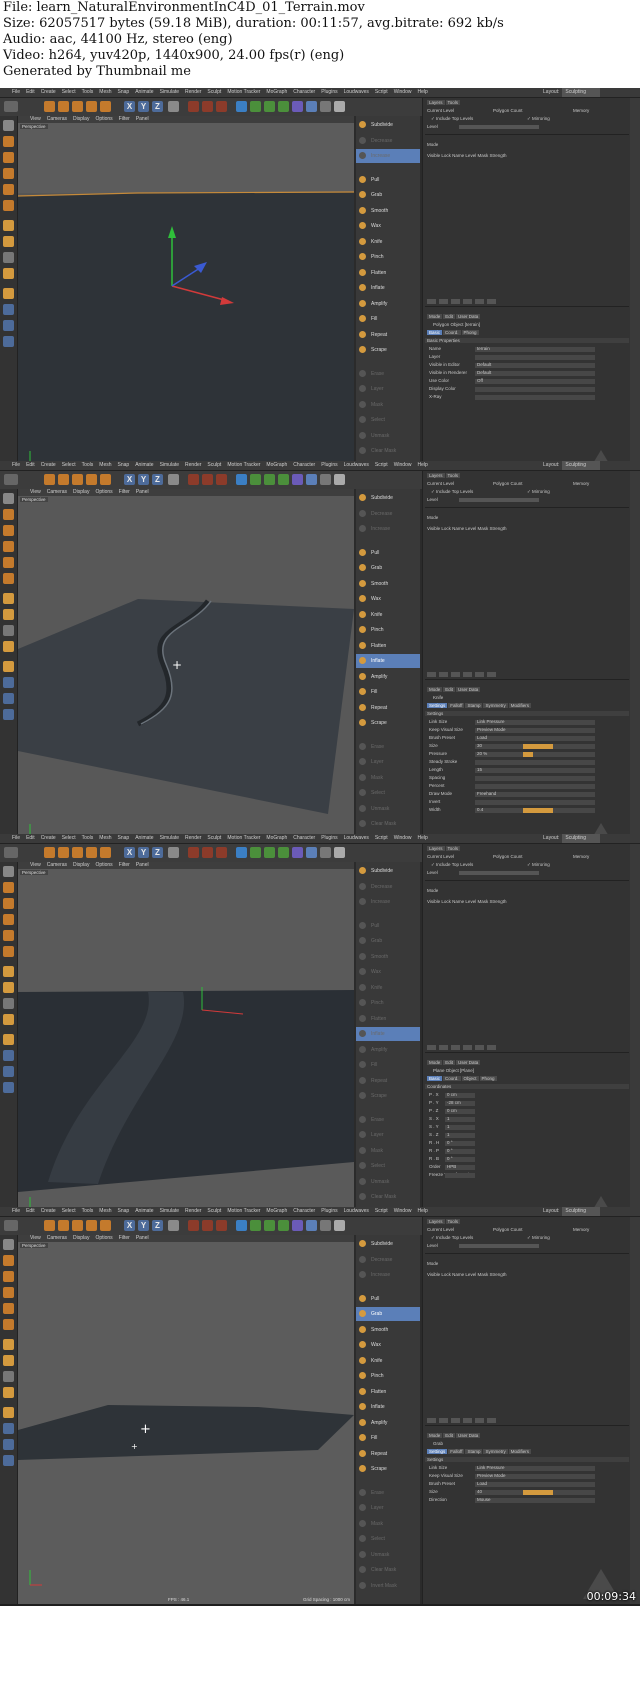  I want to click on level-slider, so click(499, 127).